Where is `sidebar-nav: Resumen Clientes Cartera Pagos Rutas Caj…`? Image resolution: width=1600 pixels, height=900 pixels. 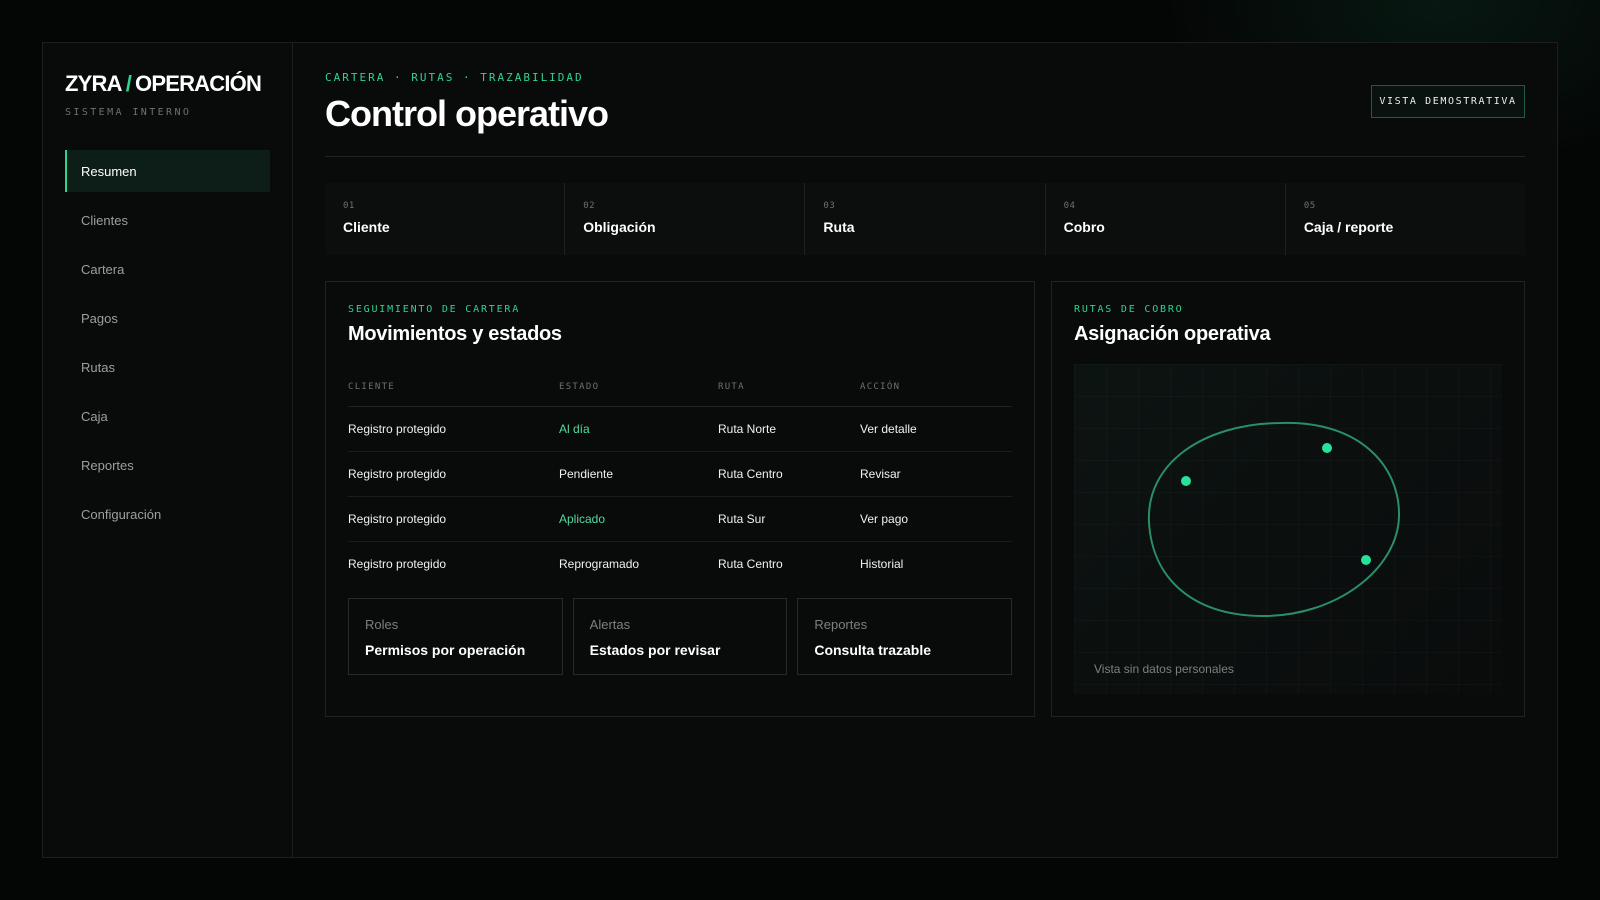 sidebar-nav: Resumen Clientes Cartera Pagos Rutas Caj… is located at coordinates (167, 342).